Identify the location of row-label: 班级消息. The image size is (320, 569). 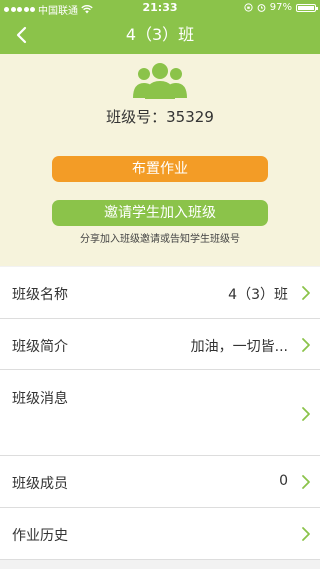
(40, 399).